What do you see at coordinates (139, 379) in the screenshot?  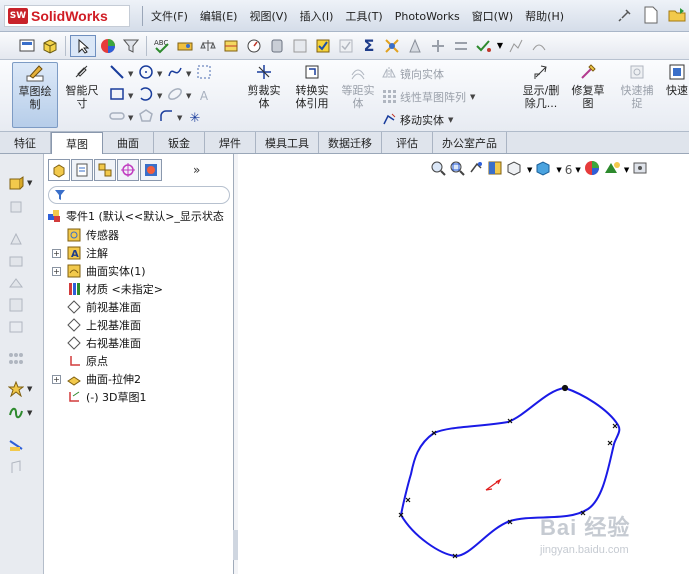 I see `tree-item-surface-extrude: + 曲面-拉伸2` at bounding box center [139, 379].